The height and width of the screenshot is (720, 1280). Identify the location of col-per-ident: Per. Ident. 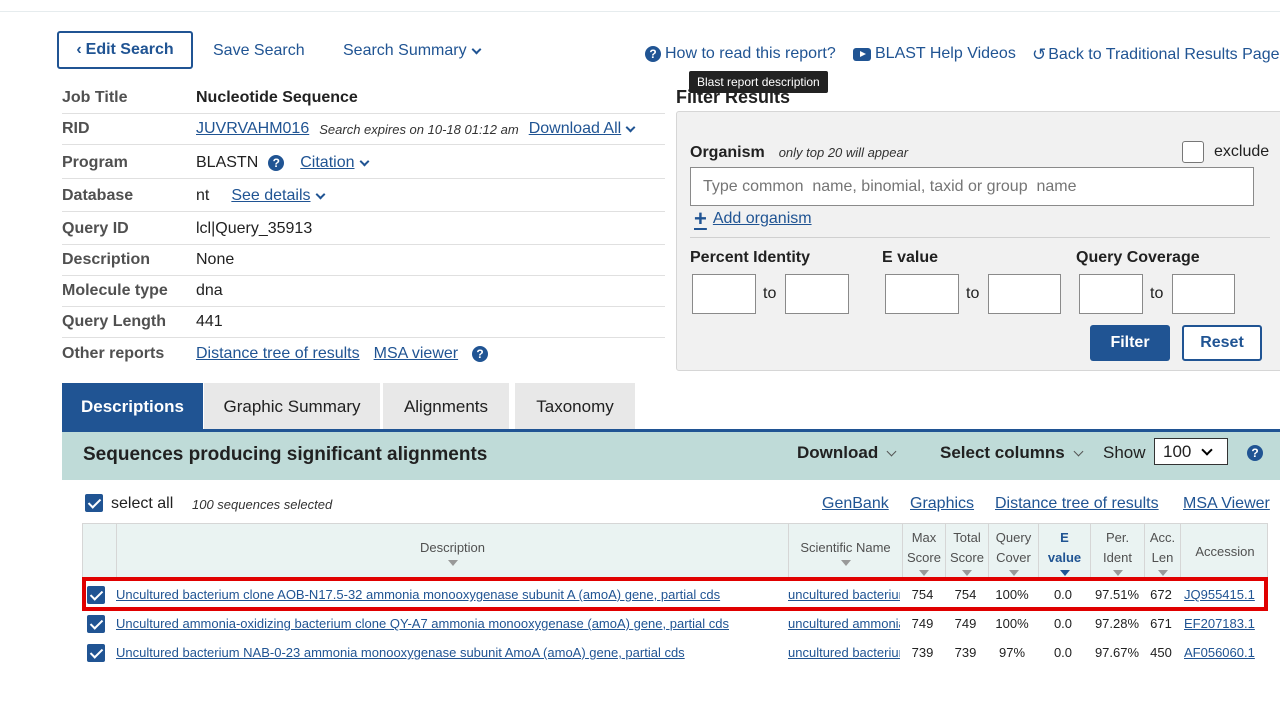
(1117, 552).